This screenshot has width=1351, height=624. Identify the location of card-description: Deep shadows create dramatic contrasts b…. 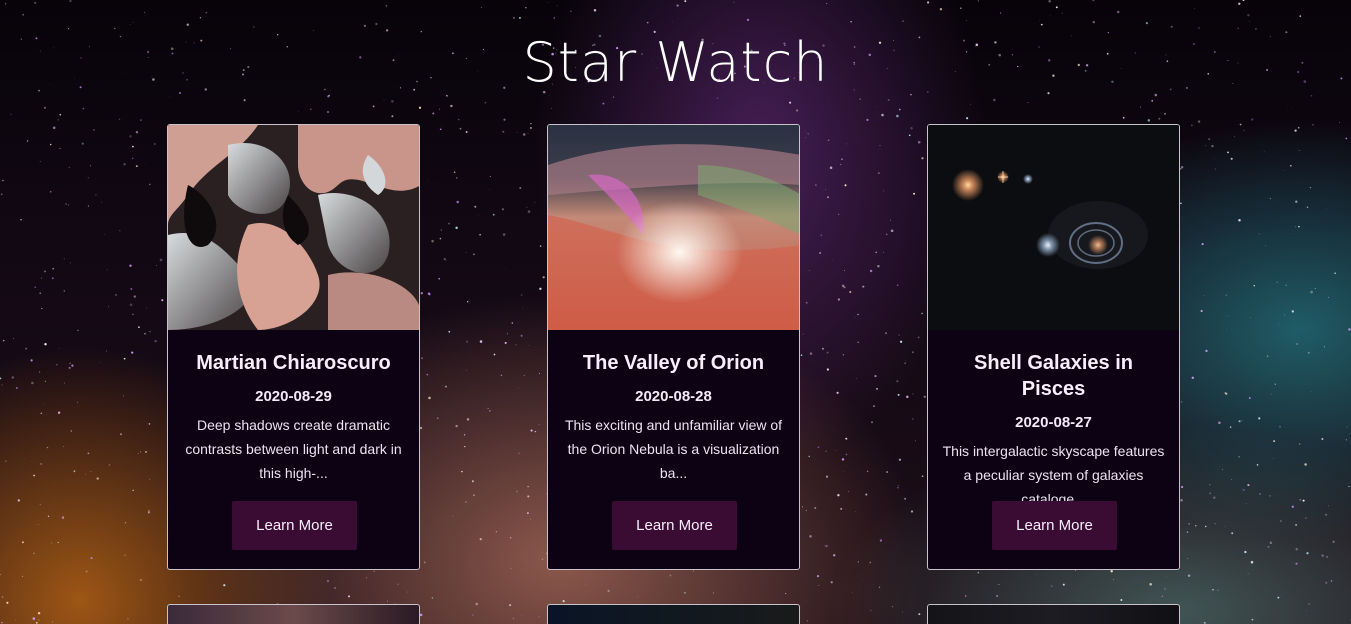
(293, 449).